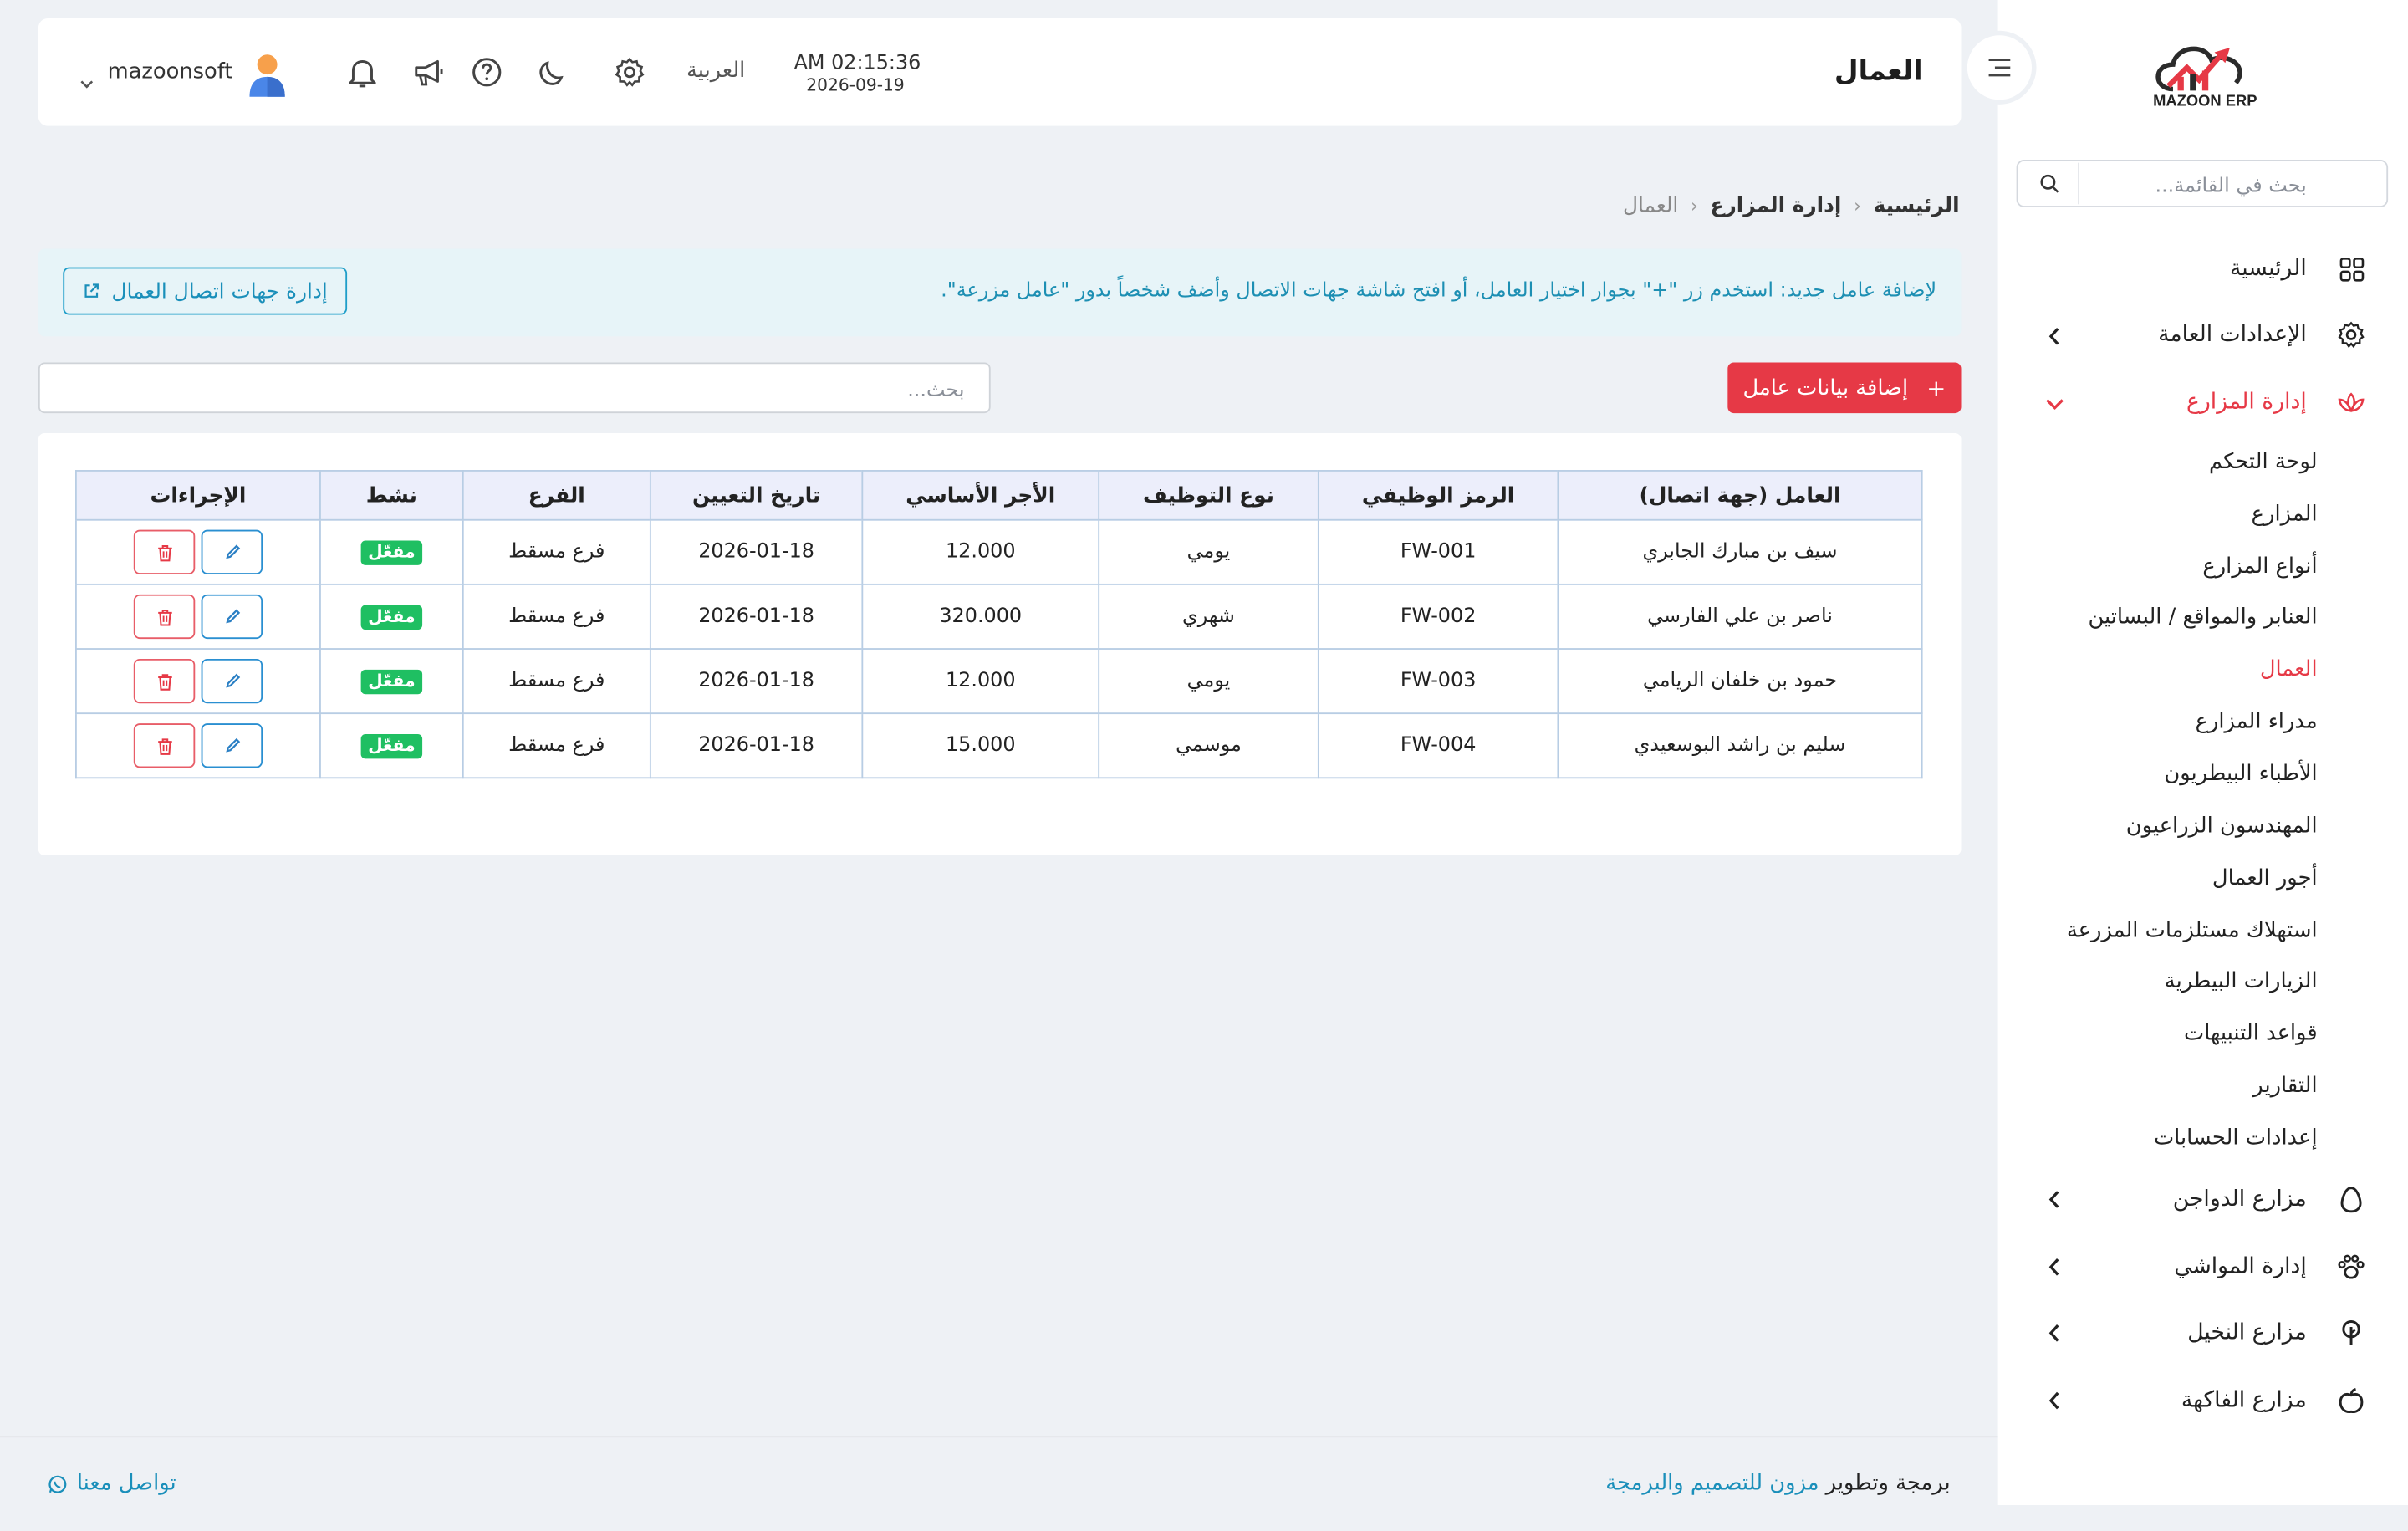 Image resolution: width=2408 pixels, height=1531 pixels. Describe the element at coordinates (552, 72) in the screenshot. I see `dark-mode-moon-icon` at that location.